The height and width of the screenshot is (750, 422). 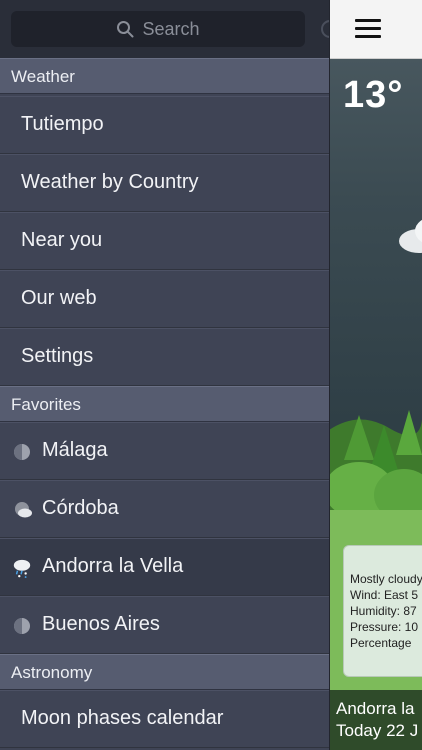 What do you see at coordinates (23, 510) in the screenshot?
I see `partly-cloudy-icon` at bounding box center [23, 510].